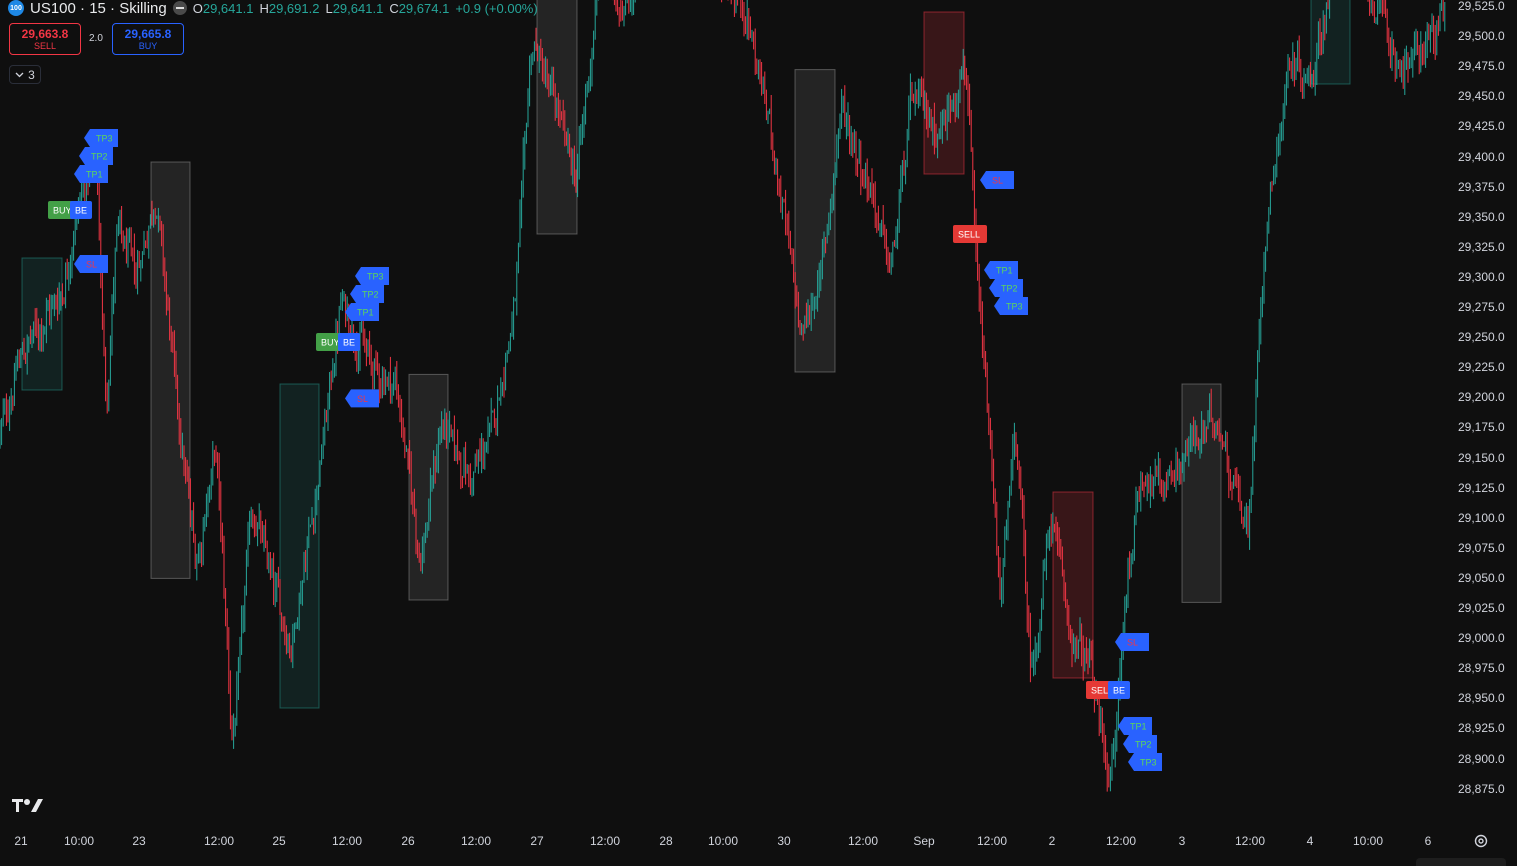 This screenshot has height=866, width=1517. What do you see at coordinates (1481, 397) in the screenshot?
I see `price-tick-label: 29,200.0` at bounding box center [1481, 397].